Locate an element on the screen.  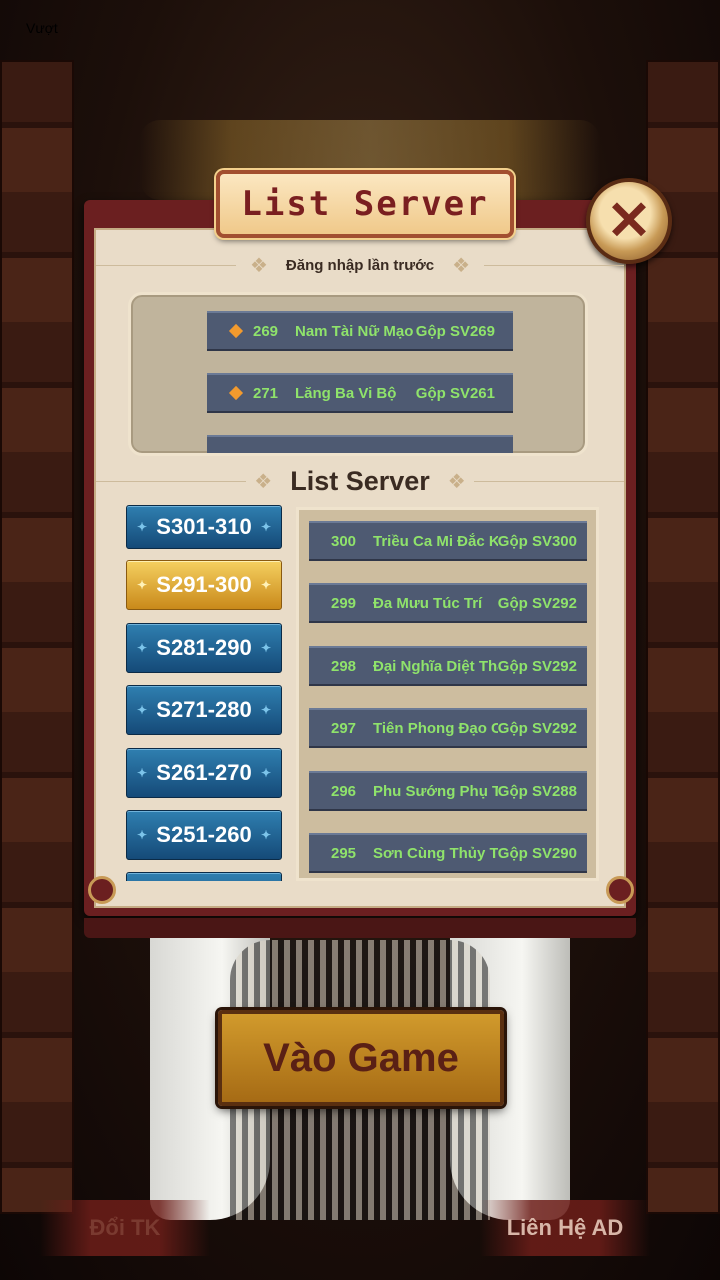
server-group-tab: ✦ S301-310 ✦ is located at coordinates (204, 527).